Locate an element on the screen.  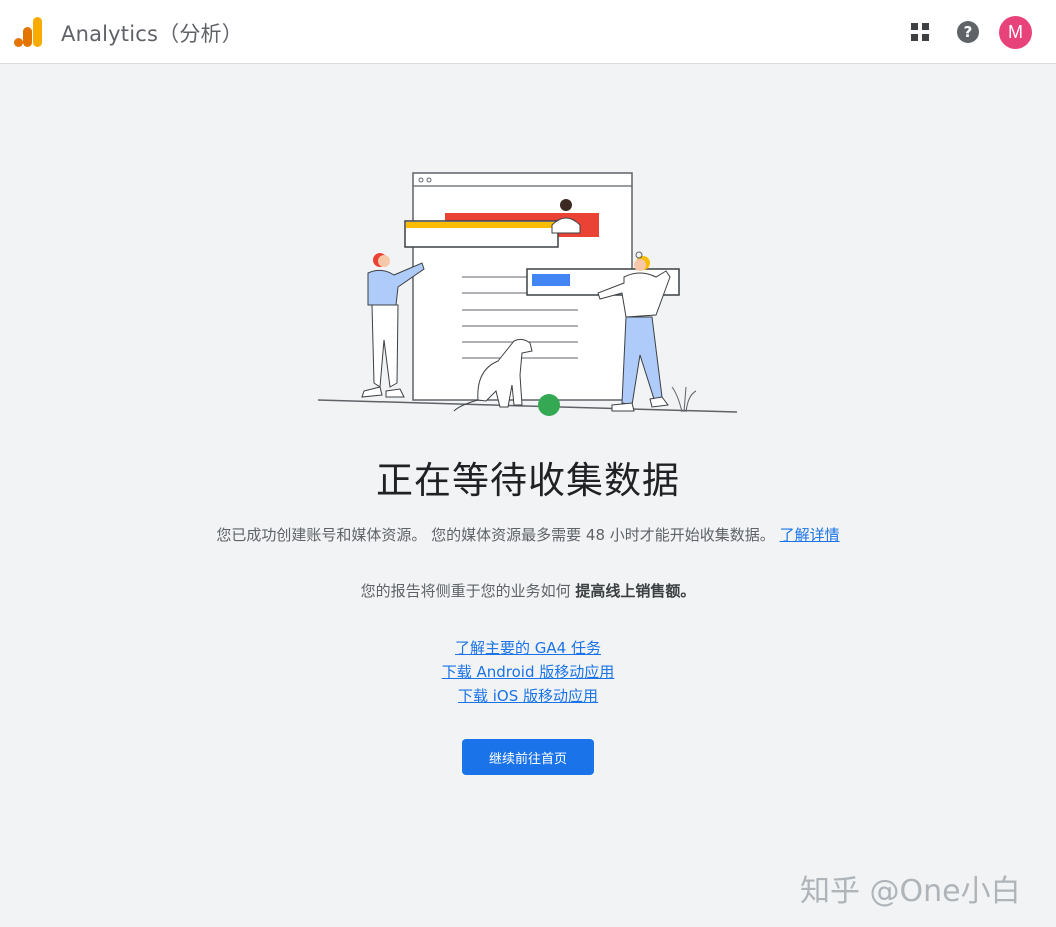
continue-to-home-button: 继续前往首页 is located at coordinates (528, 757).